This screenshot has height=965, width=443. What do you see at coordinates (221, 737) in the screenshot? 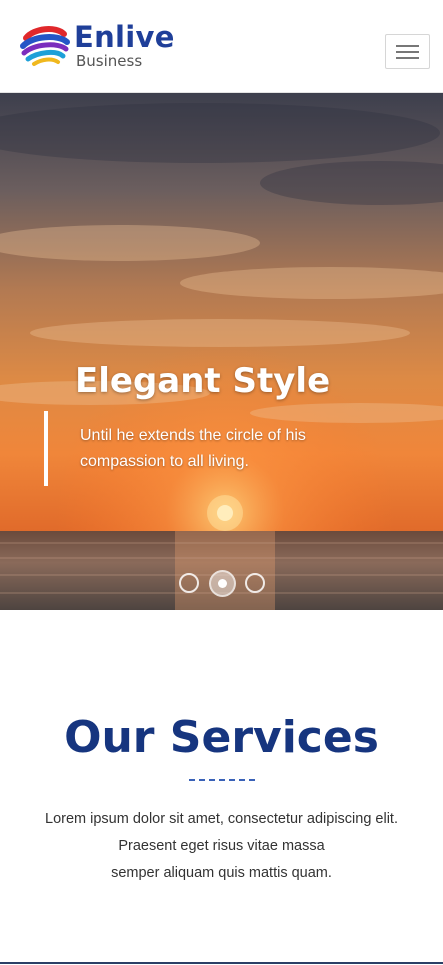
I see `services-heading: Our Services` at bounding box center [221, 737].